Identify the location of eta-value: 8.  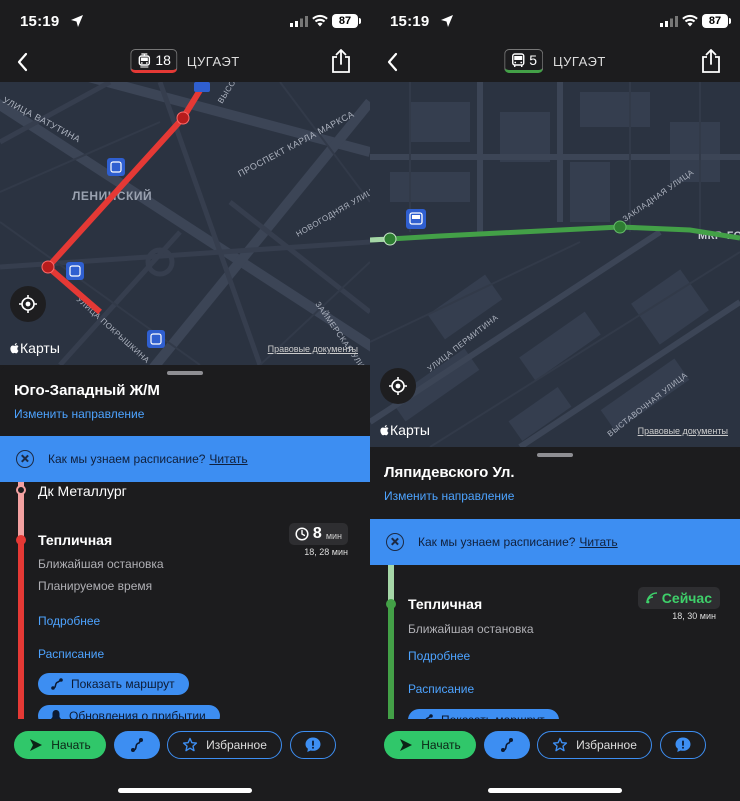
(317, 533).